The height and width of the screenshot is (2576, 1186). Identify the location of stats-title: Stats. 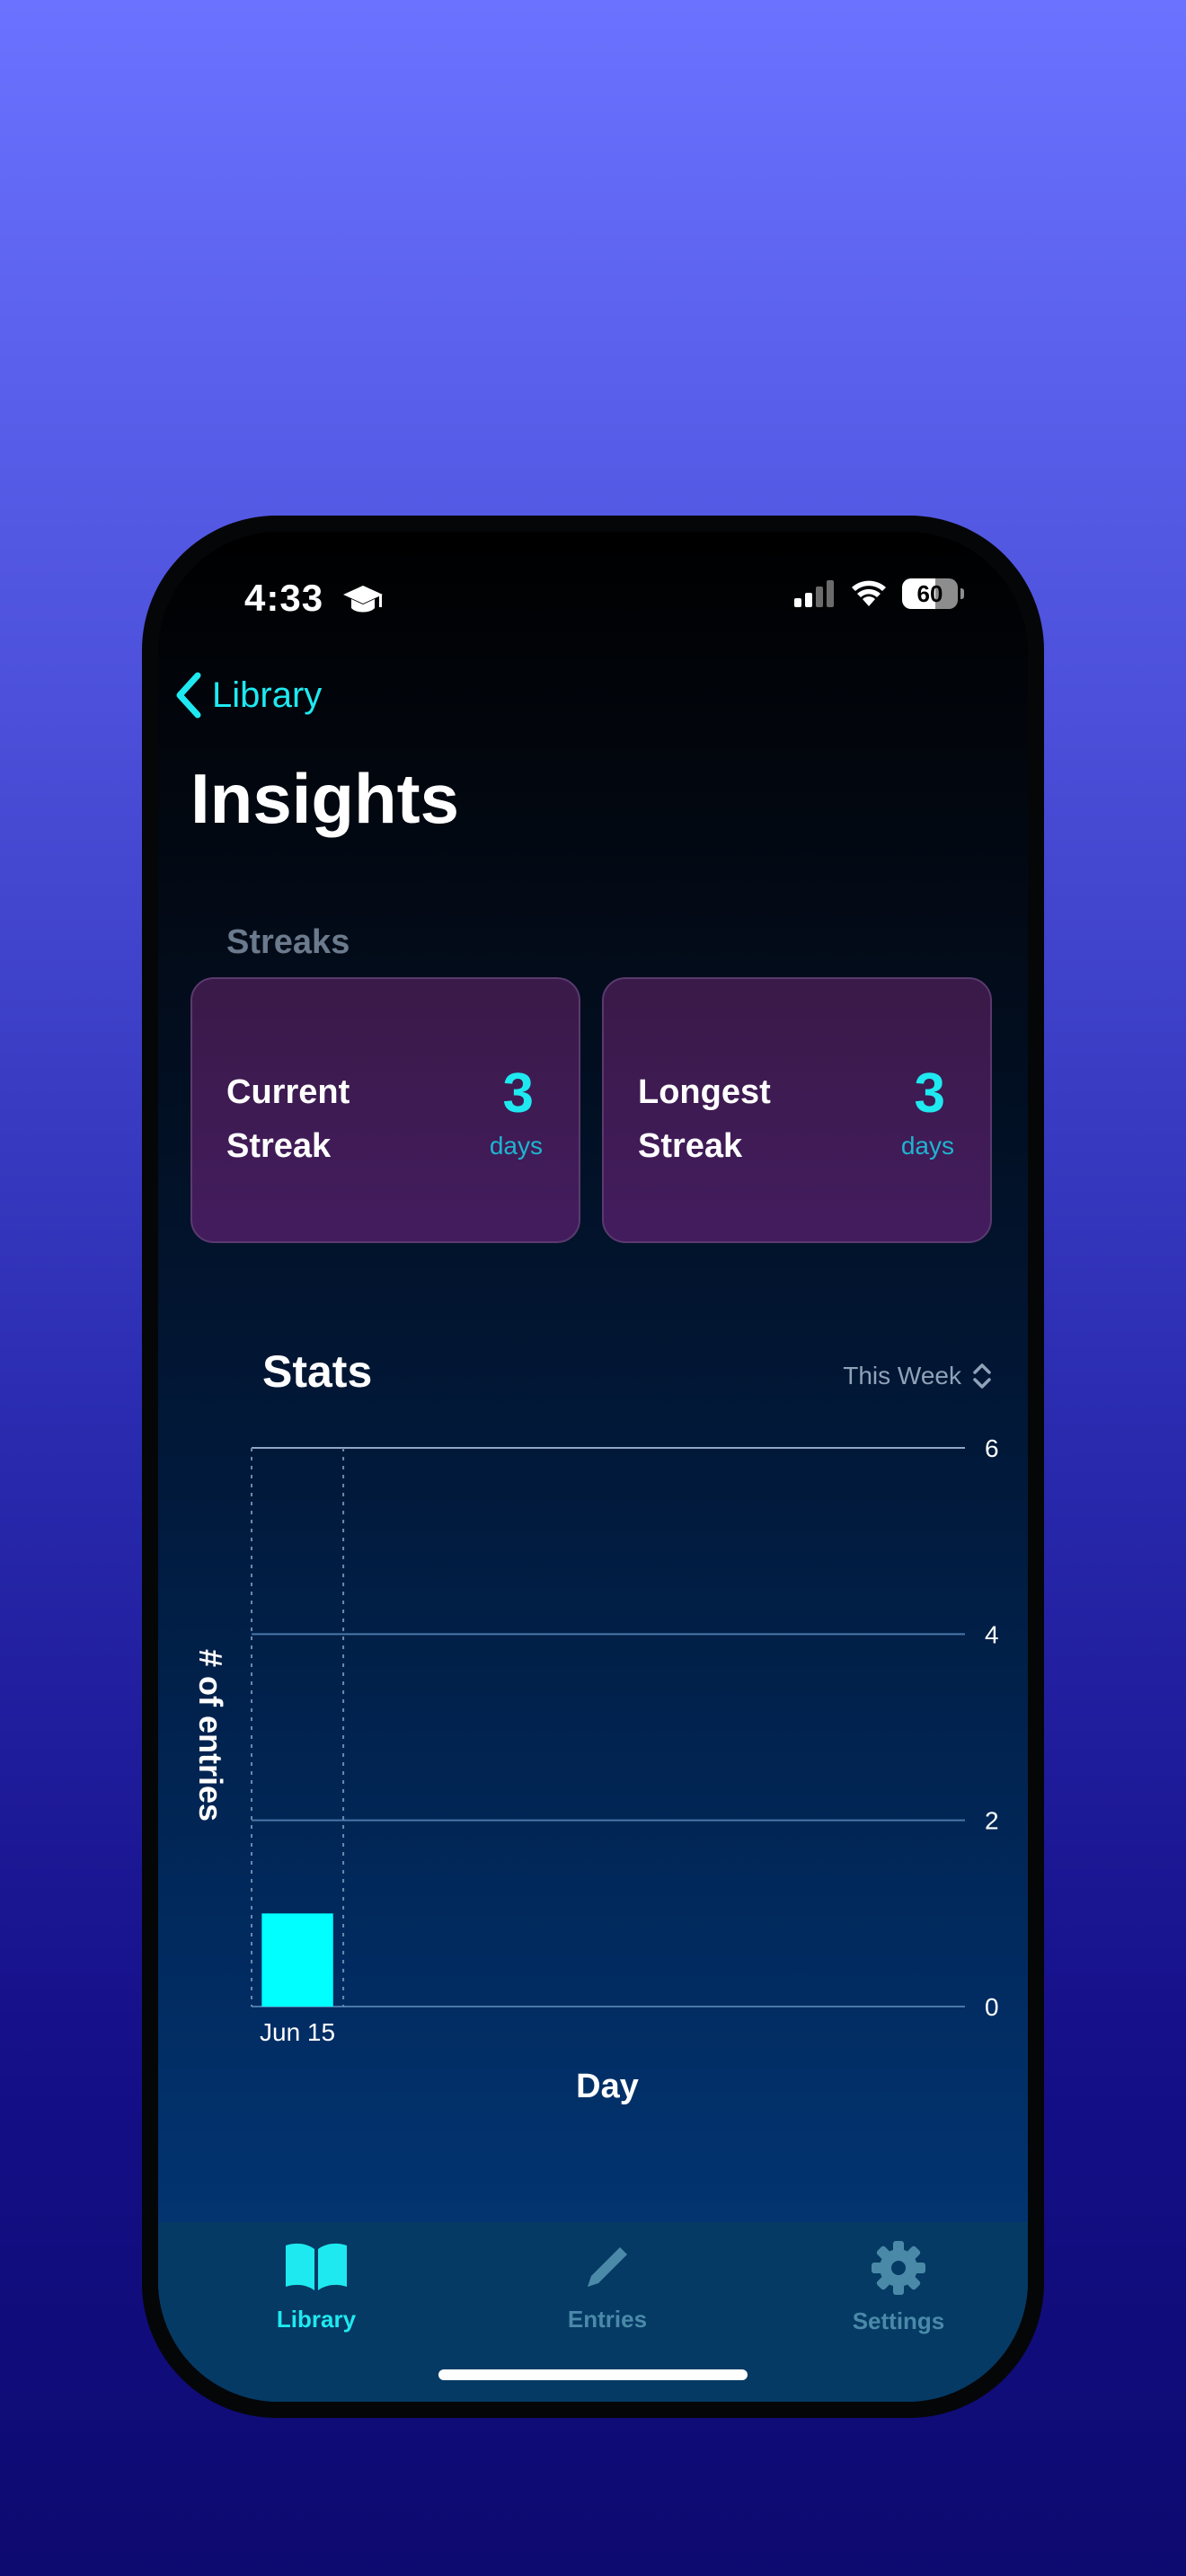
(317, 1371).